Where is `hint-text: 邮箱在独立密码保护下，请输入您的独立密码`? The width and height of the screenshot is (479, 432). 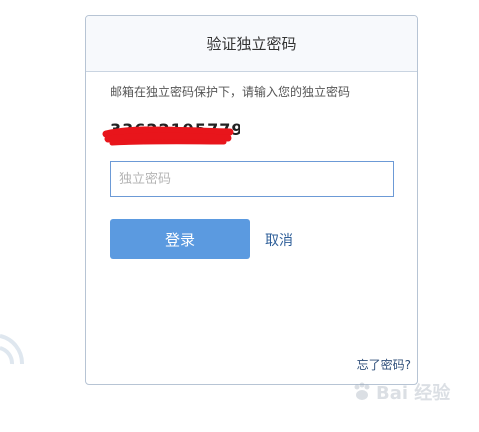 hint-text: 邮箱在独立密码保护下，请输入您的独立密码 is located at coordinates (230, 92).